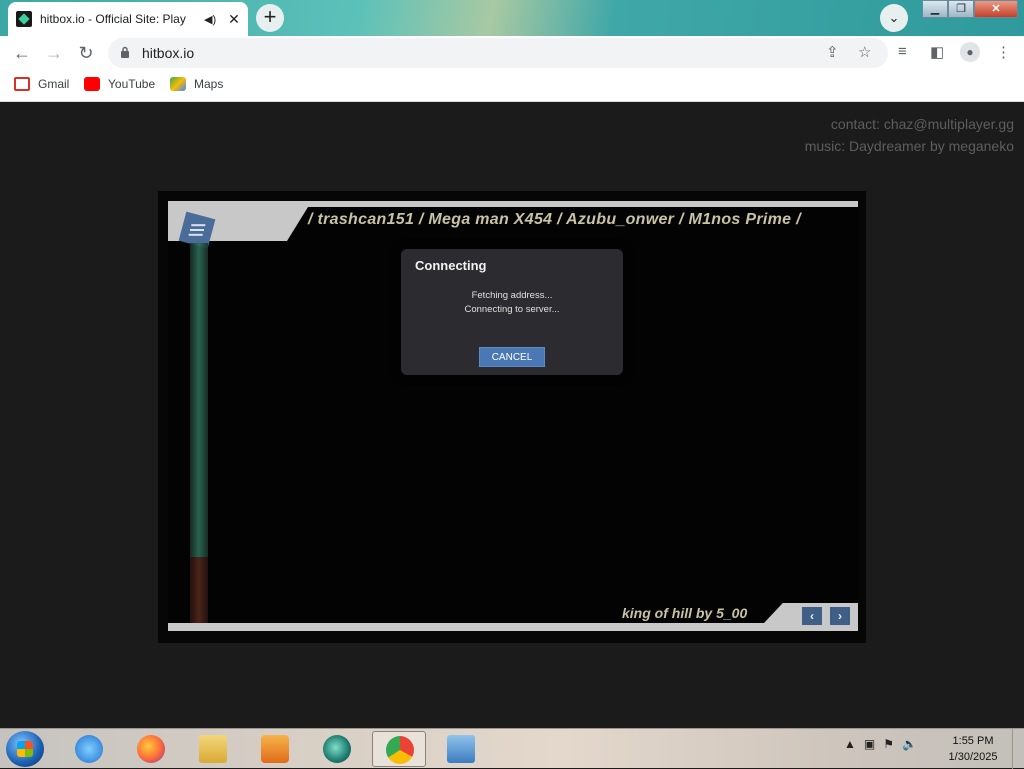  I want to click on next-map-button: ›, so click(840, 616).